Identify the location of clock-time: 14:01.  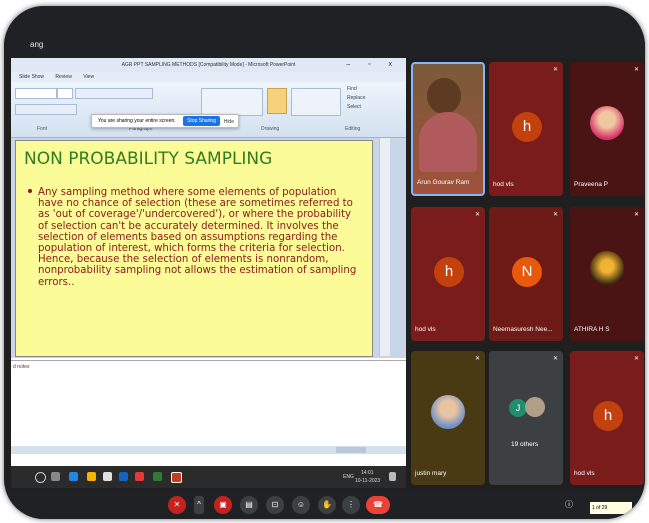
(367, 473).